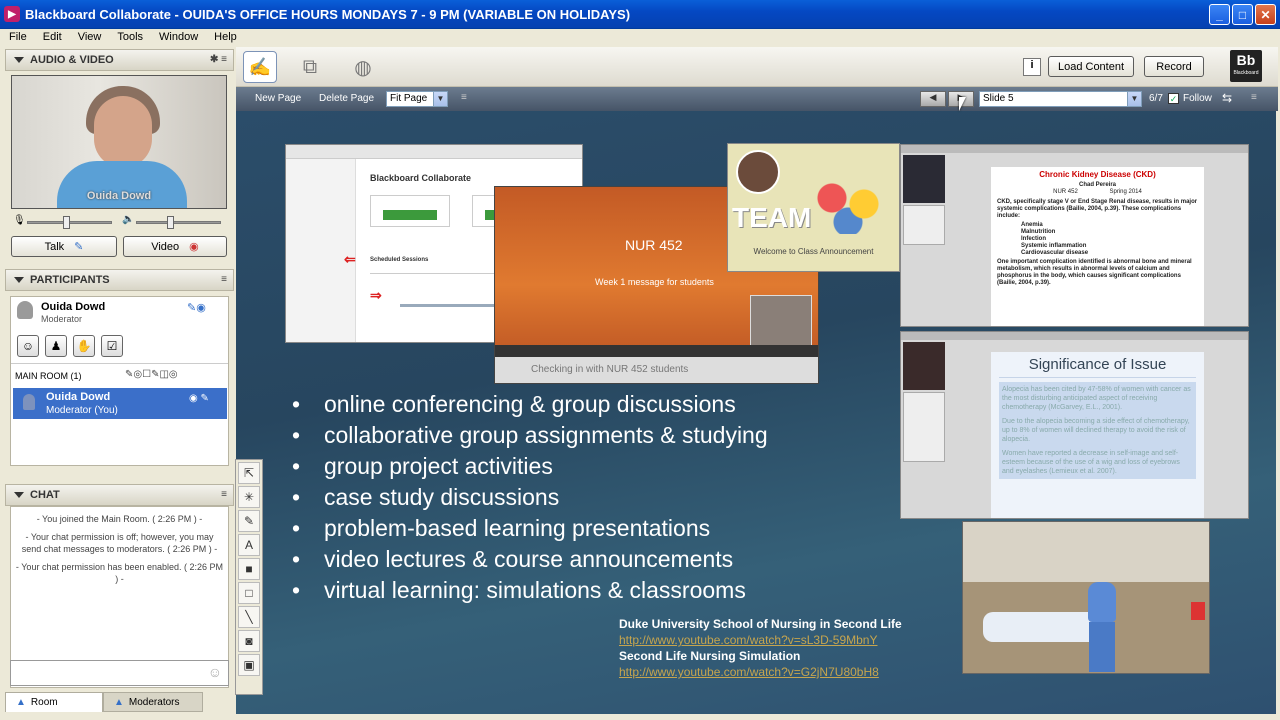 This screenshot has width=1280, height=720. I want to click on user-avatar, so click(25, 310).